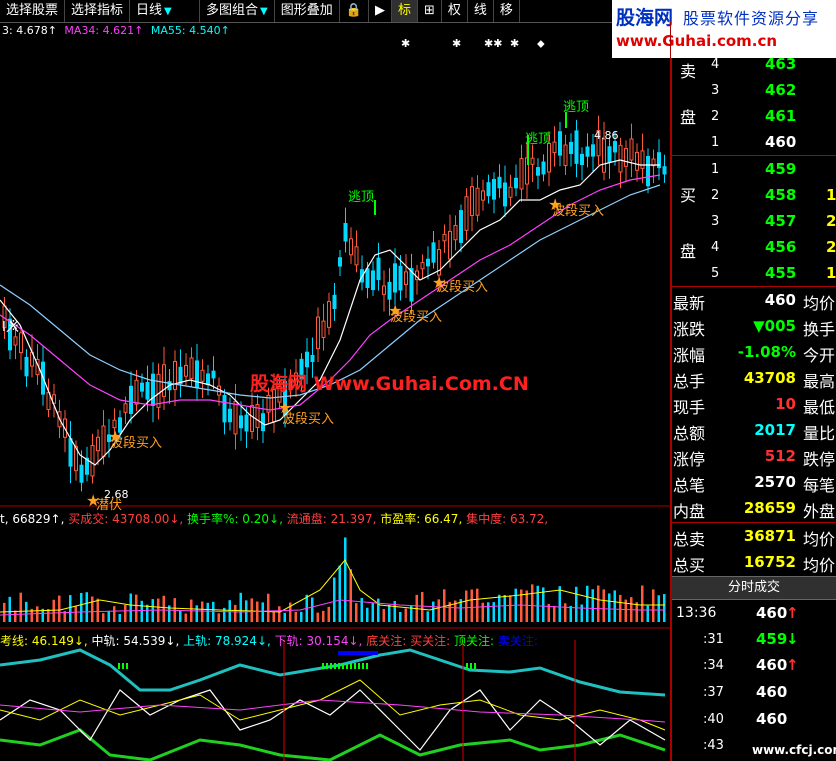 The width and height of the screenshot is (836, 761). Describe the element at coordinates (135, 641) in the screenshot. I see `ind-legend-b: 中轨: 54.539↓,` at that location.